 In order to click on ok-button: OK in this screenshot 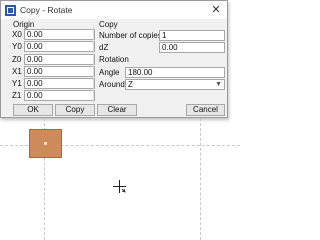, I will do `click(33, 110)`.